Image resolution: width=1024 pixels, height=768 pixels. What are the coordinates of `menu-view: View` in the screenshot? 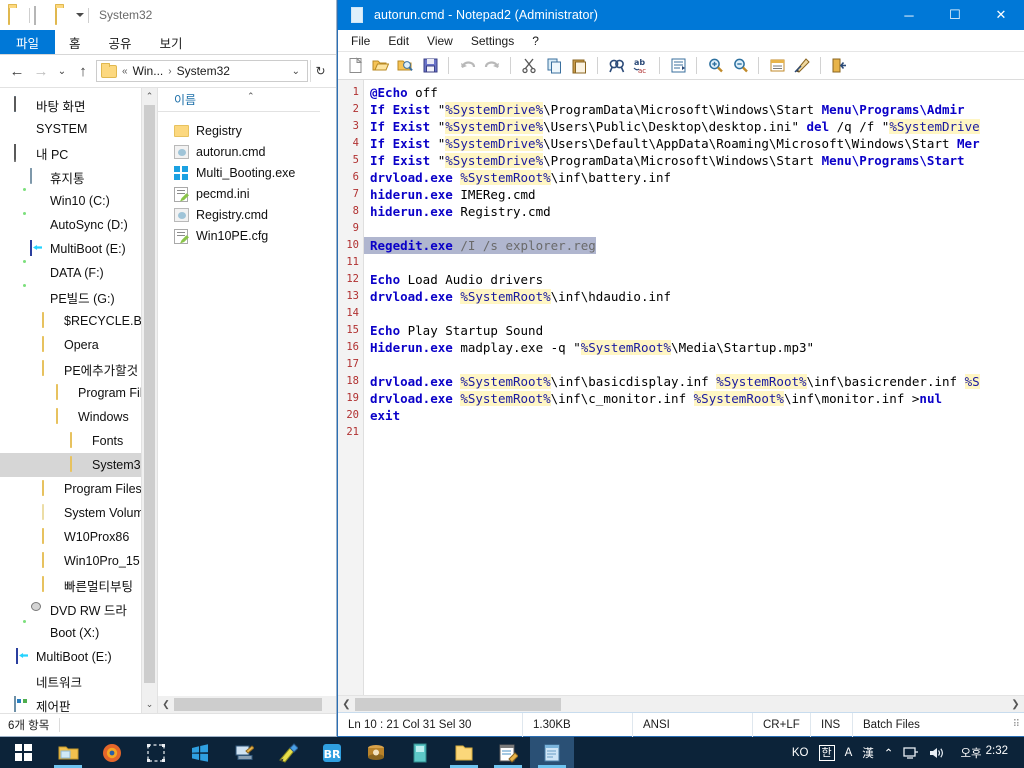 It's located at (440, 41).